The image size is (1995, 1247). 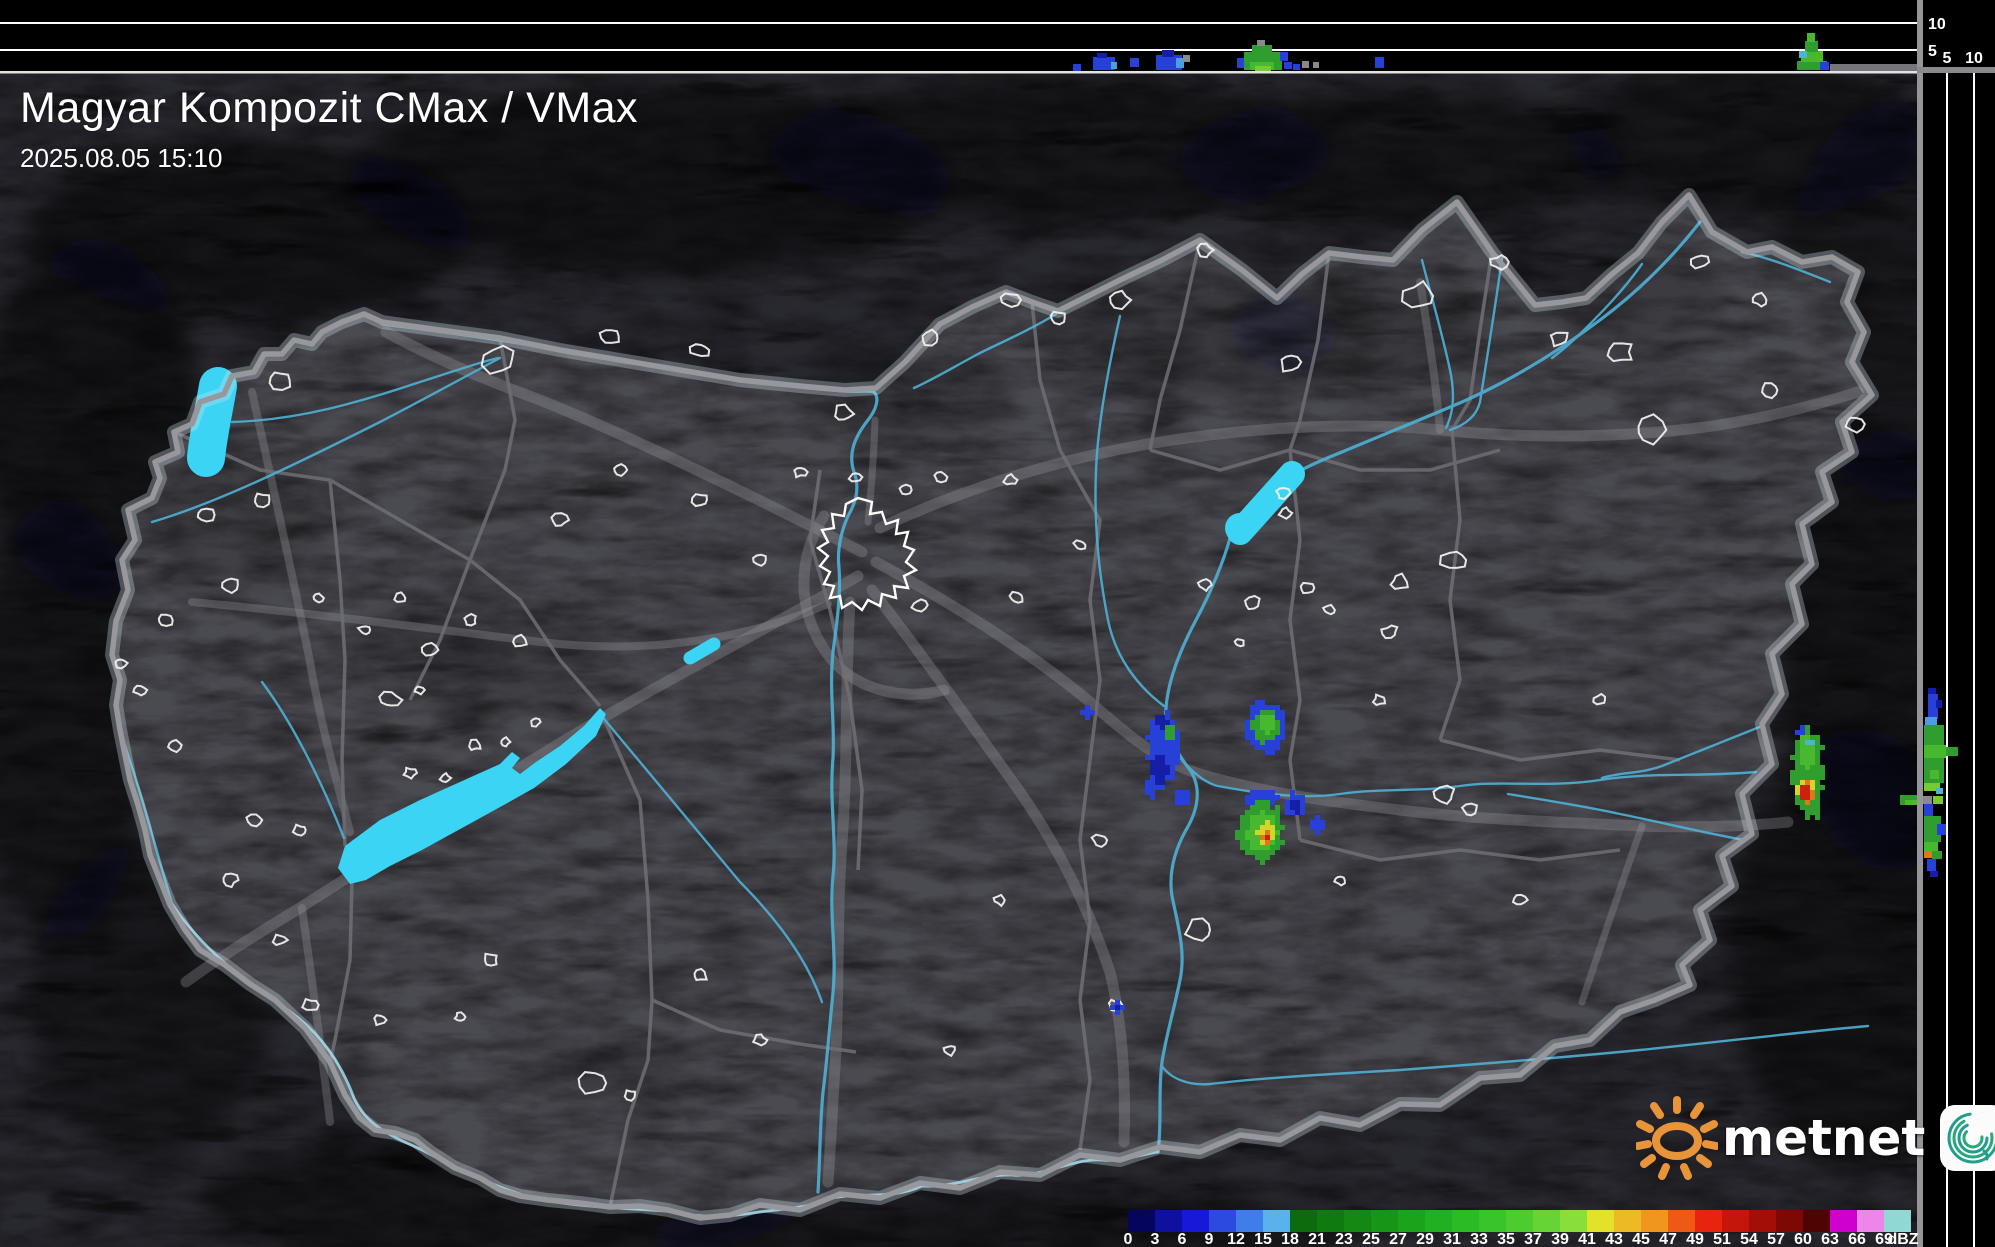 What do you see at coordinates (959, 37) in the screenshot?
I see `top-profile-strip` at bounding box center [959, 37].